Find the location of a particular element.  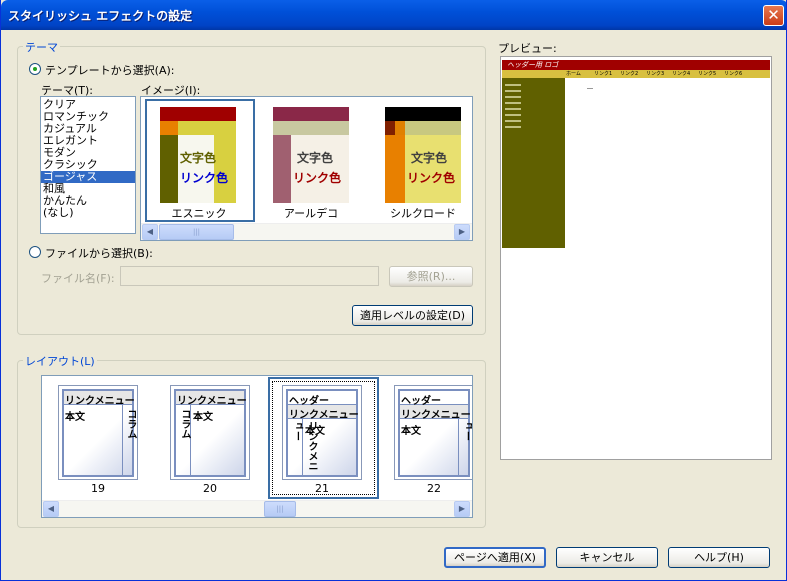

layout-scrollbar: ◀ ||| ▶ is located at coordinates (257, 508).